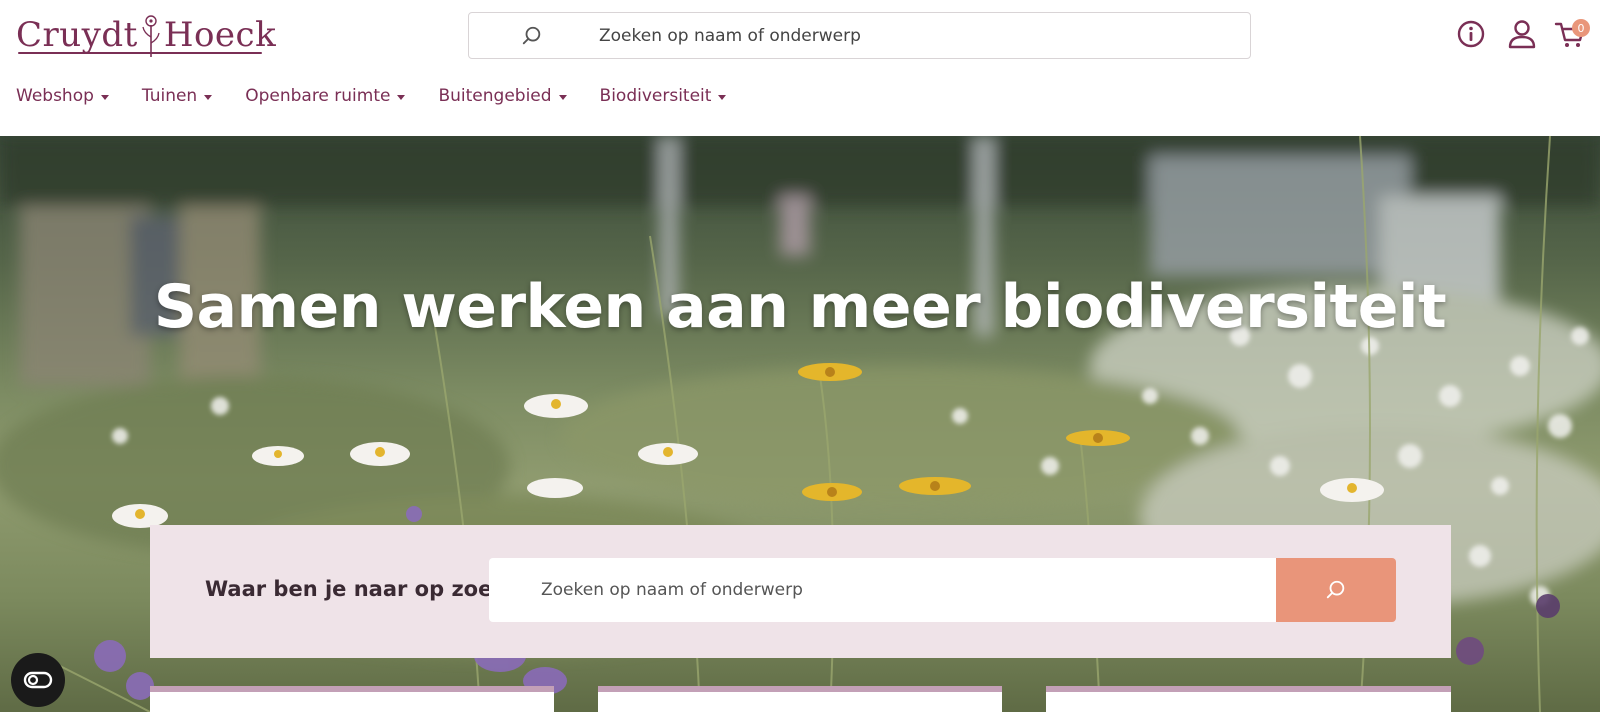 The height and width of the screenshot is (712, 1600). What do you see at coordinates (1522, 34) in the screenshot?
I see `user-icon` at bounding box center [1522, 34].